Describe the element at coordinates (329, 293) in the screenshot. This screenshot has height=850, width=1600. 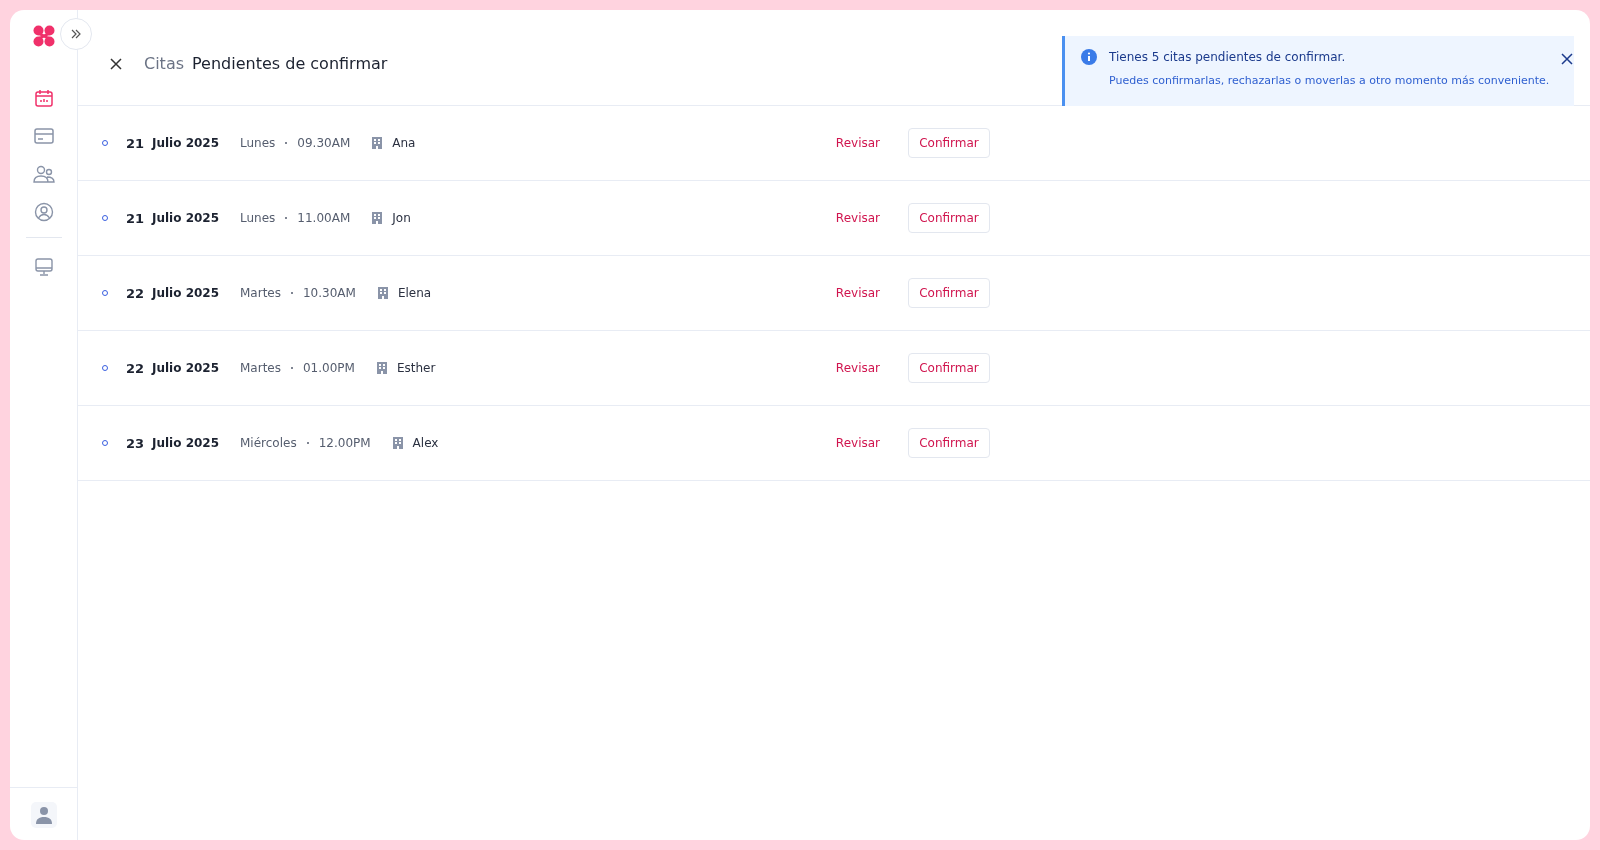
I see `appointment-time: 10.30AM` at that location.